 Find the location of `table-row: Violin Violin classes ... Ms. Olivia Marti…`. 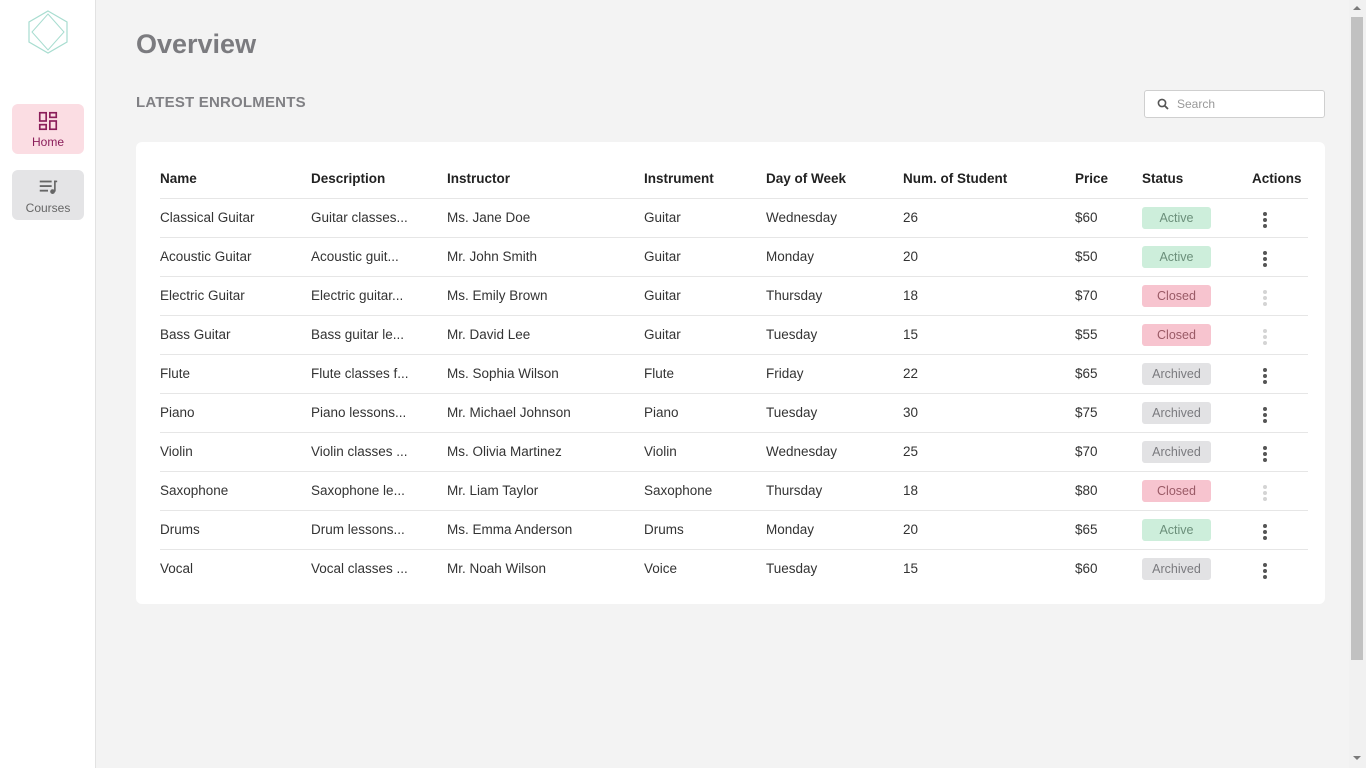

table-row: Violin Violin classes ... Ms. Olivia Marti… is located at coordinates (734, 452).